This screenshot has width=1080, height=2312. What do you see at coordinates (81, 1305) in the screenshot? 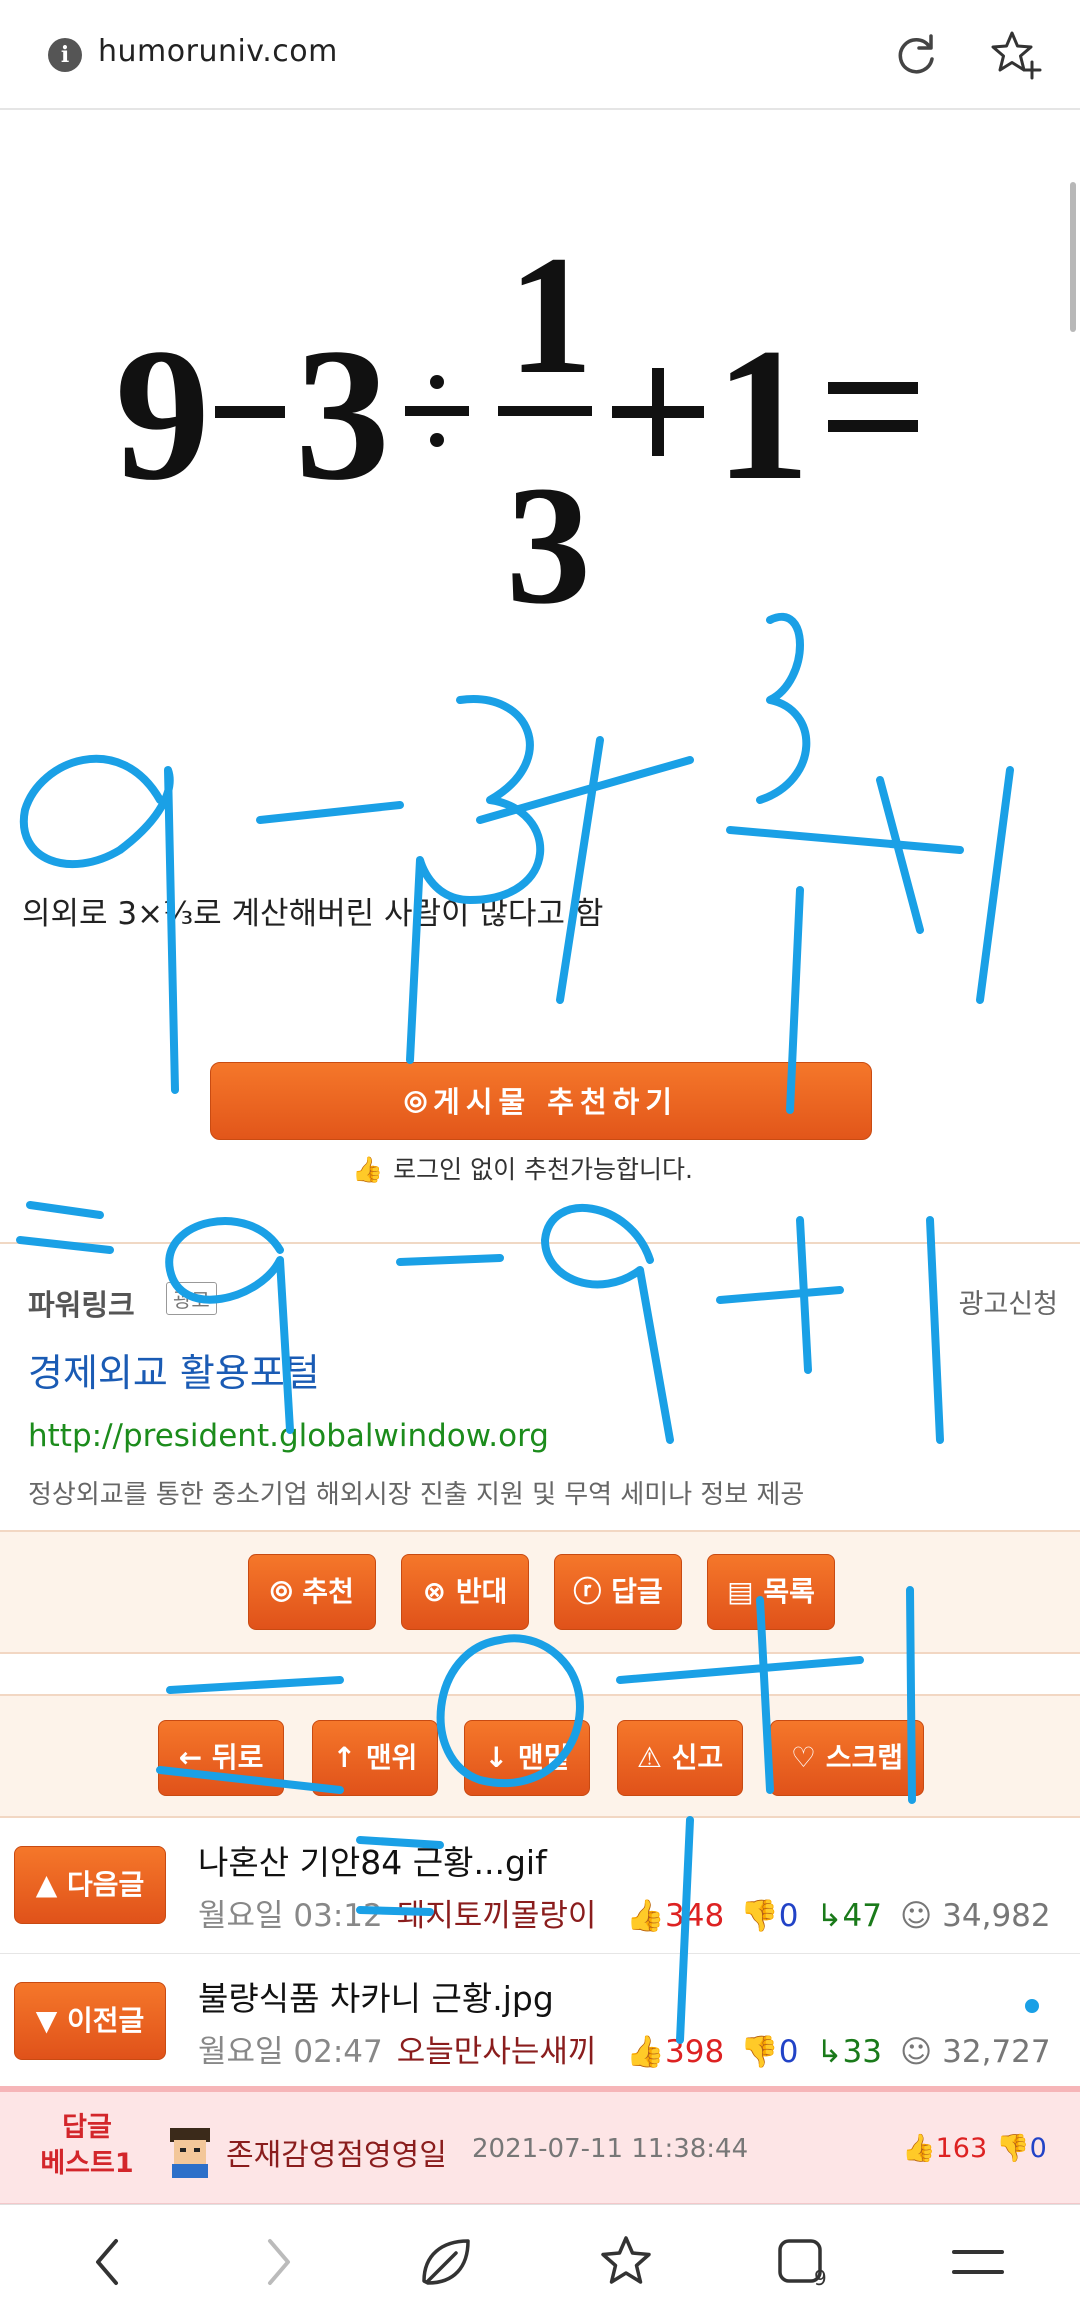
I see `powerlink-label: 파워링크` at bounding box center [81, 1305].